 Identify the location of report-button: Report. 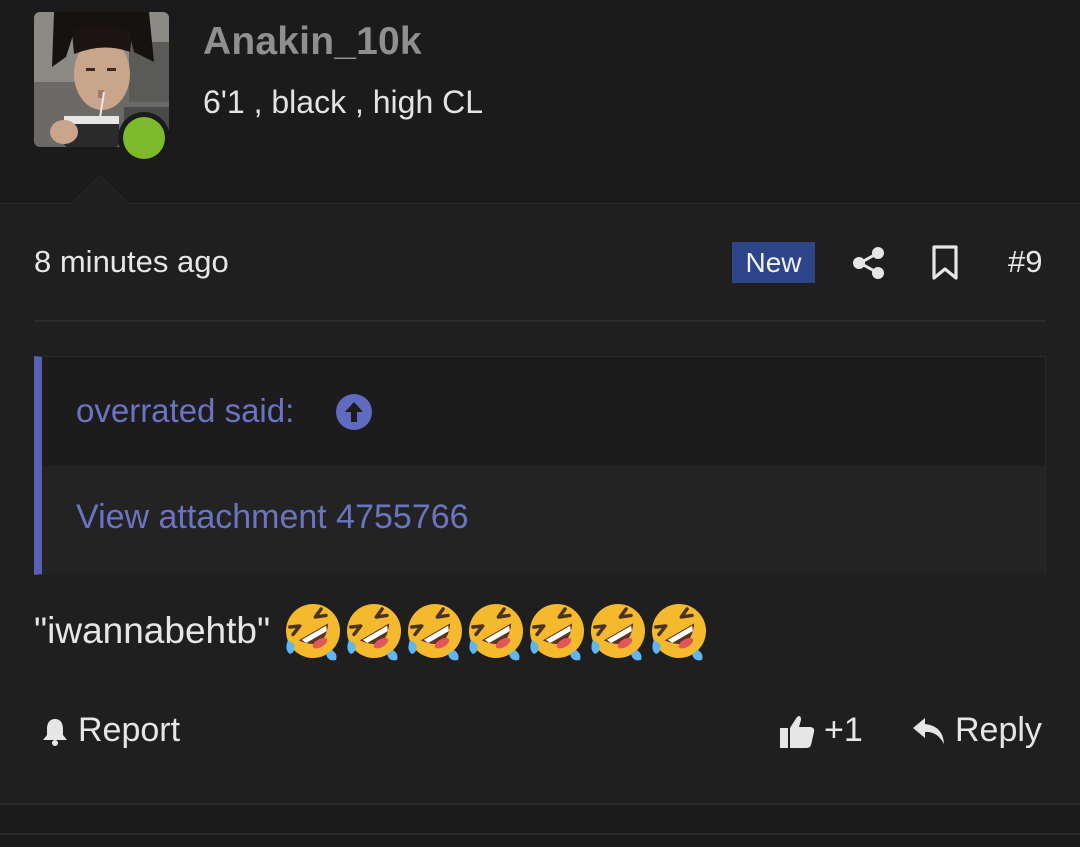
(110, 730).